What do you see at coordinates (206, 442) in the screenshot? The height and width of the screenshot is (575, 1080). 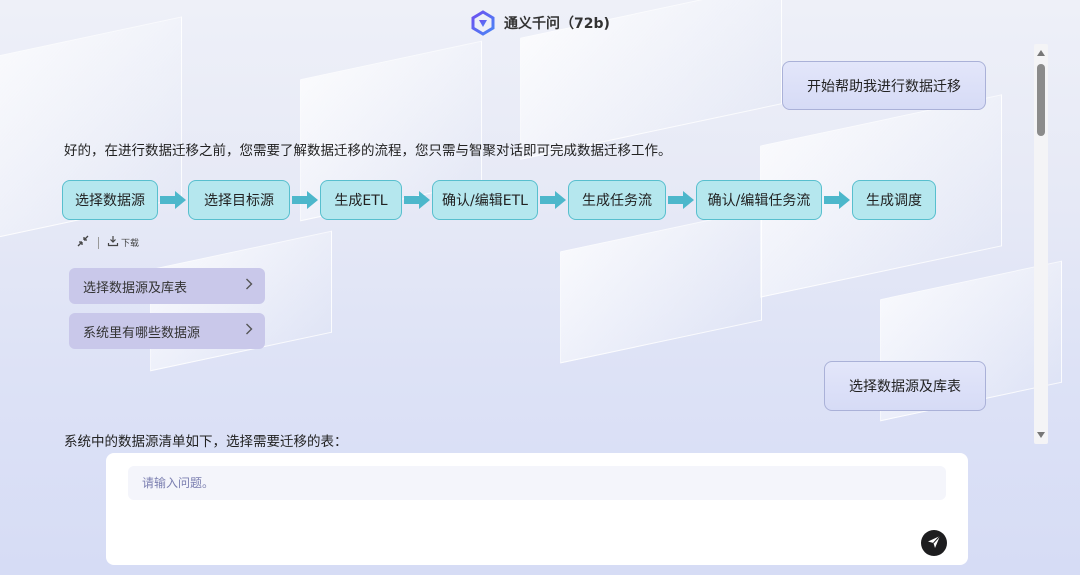 I see `assistant-message-text: 系统中的数据源清单如下，选择需要迁移的表：` at bounding box center [206, 442].